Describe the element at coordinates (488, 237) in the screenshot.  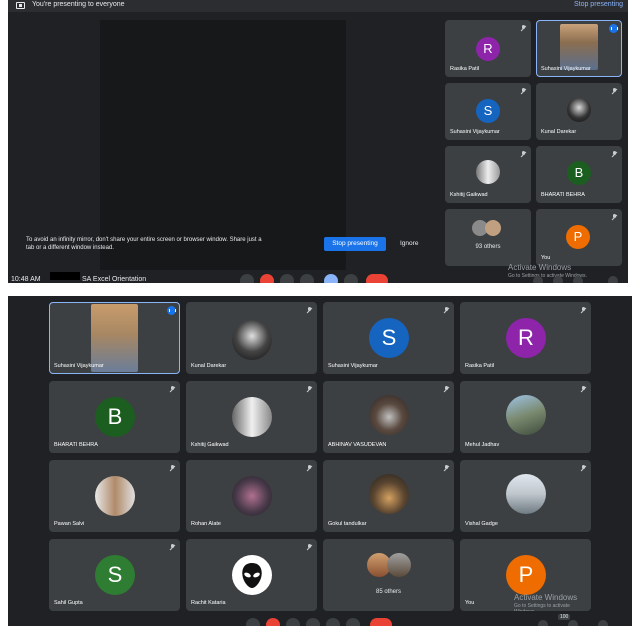
I see `others-tile: 93 others` at that location.